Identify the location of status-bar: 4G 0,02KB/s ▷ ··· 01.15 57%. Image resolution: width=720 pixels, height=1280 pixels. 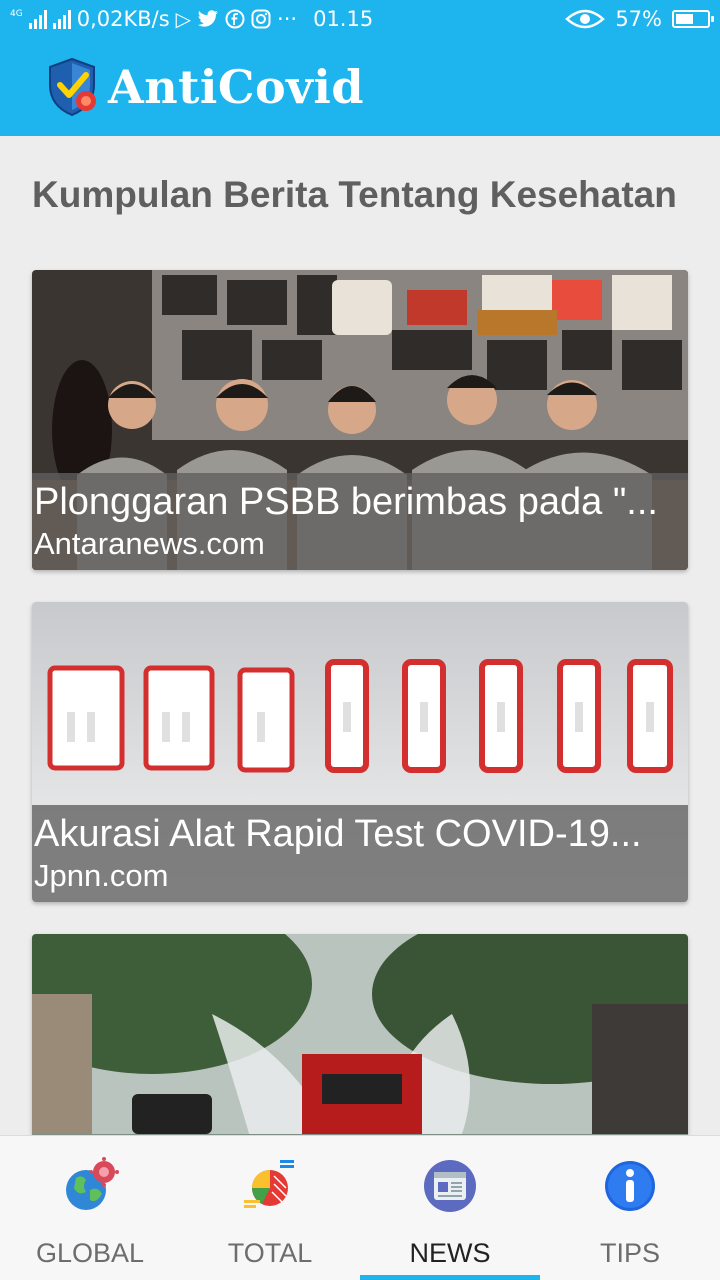
(360, 19).